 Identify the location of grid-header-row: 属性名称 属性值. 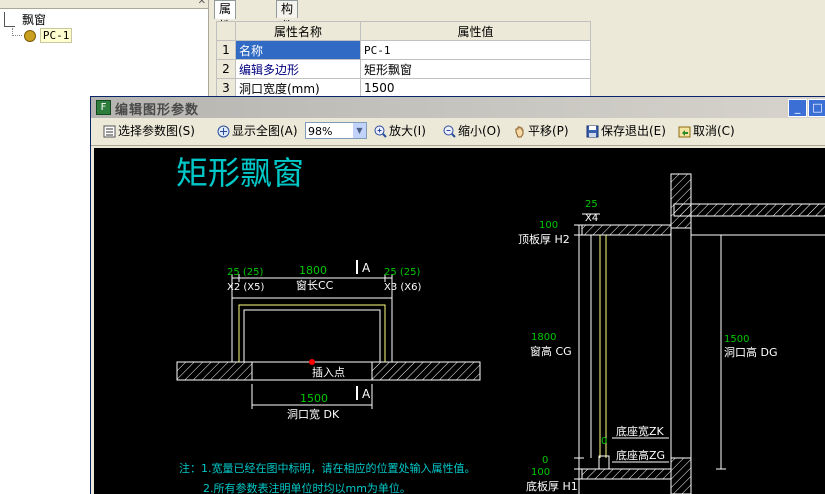
(403, 31).